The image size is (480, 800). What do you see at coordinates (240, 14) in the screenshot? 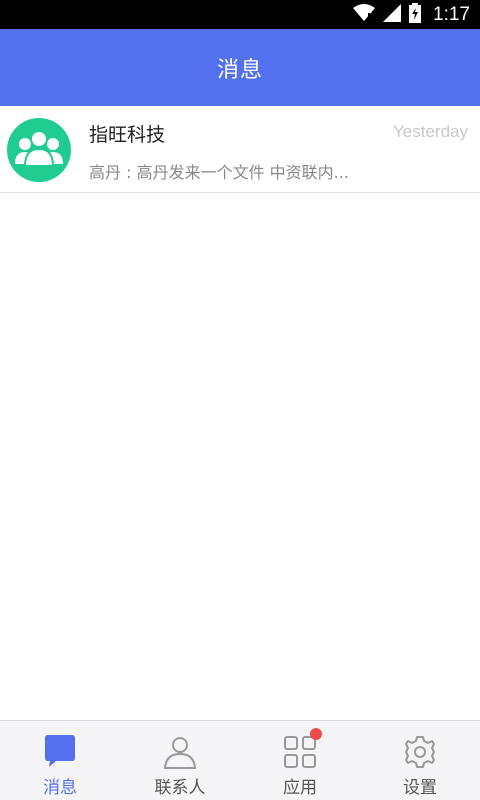
I see `status-bar: 1:17` at bounding box center [240, 14].